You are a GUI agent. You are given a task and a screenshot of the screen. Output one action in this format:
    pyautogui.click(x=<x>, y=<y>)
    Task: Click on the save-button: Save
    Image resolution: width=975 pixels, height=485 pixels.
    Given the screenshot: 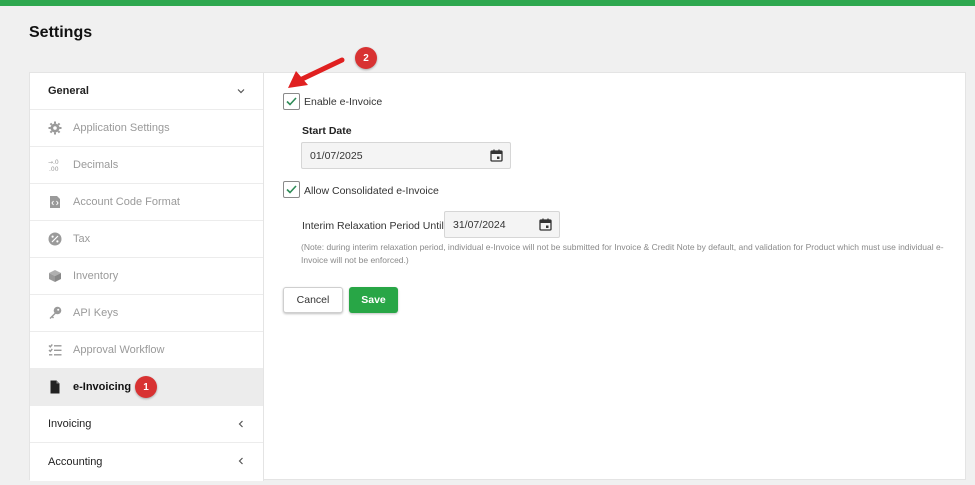 What is the action you would take?
    pyautogui.click(x=373, y=300)
    